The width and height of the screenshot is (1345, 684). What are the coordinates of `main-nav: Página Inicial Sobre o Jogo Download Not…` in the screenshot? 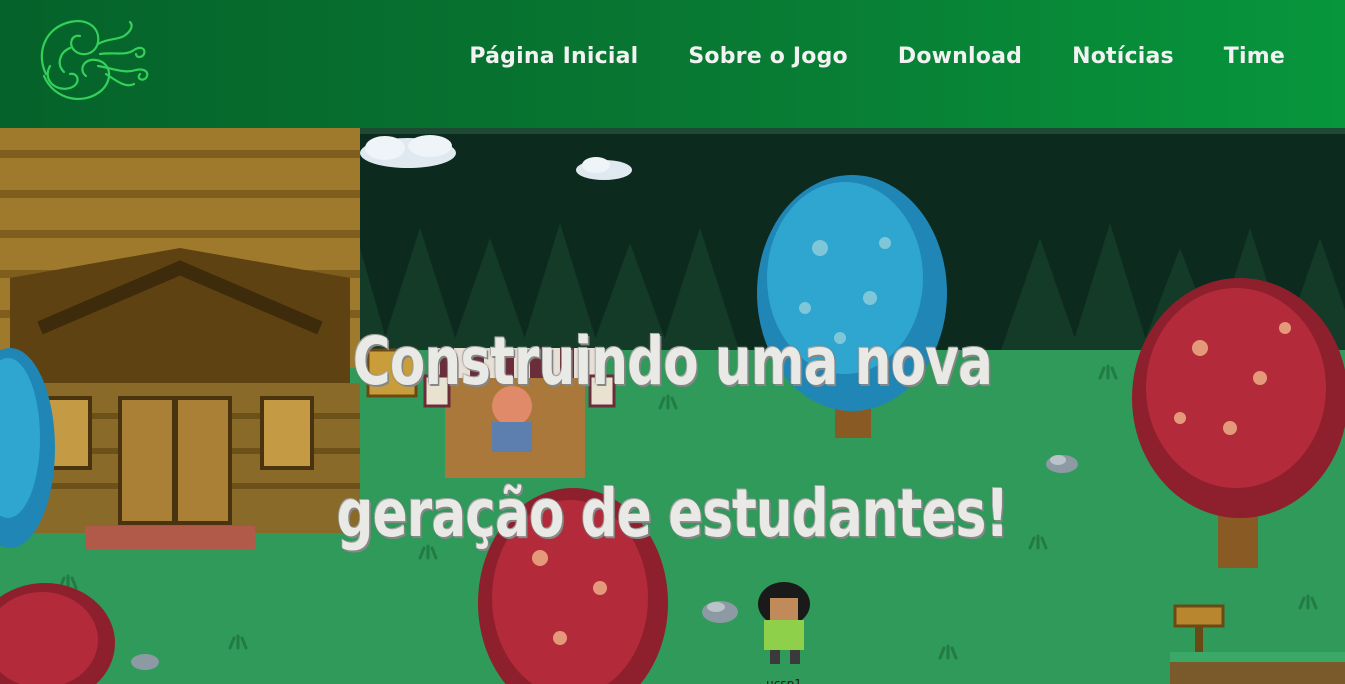 It's located at (877, 56).